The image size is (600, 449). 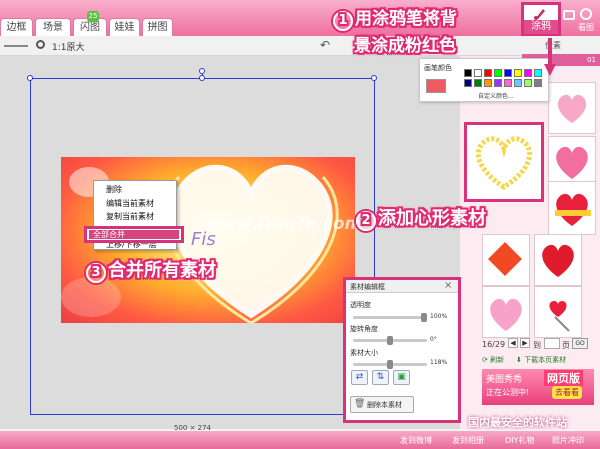 I want to click on view-icon, so click(x=586, y=14).